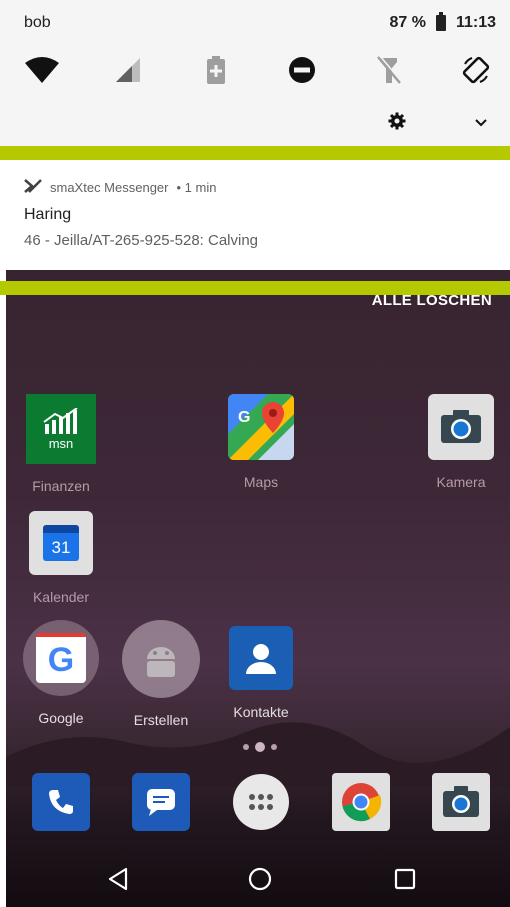 This screenshot has width=510, height=907. I want to click on svg-text: G, so click(244, 417).